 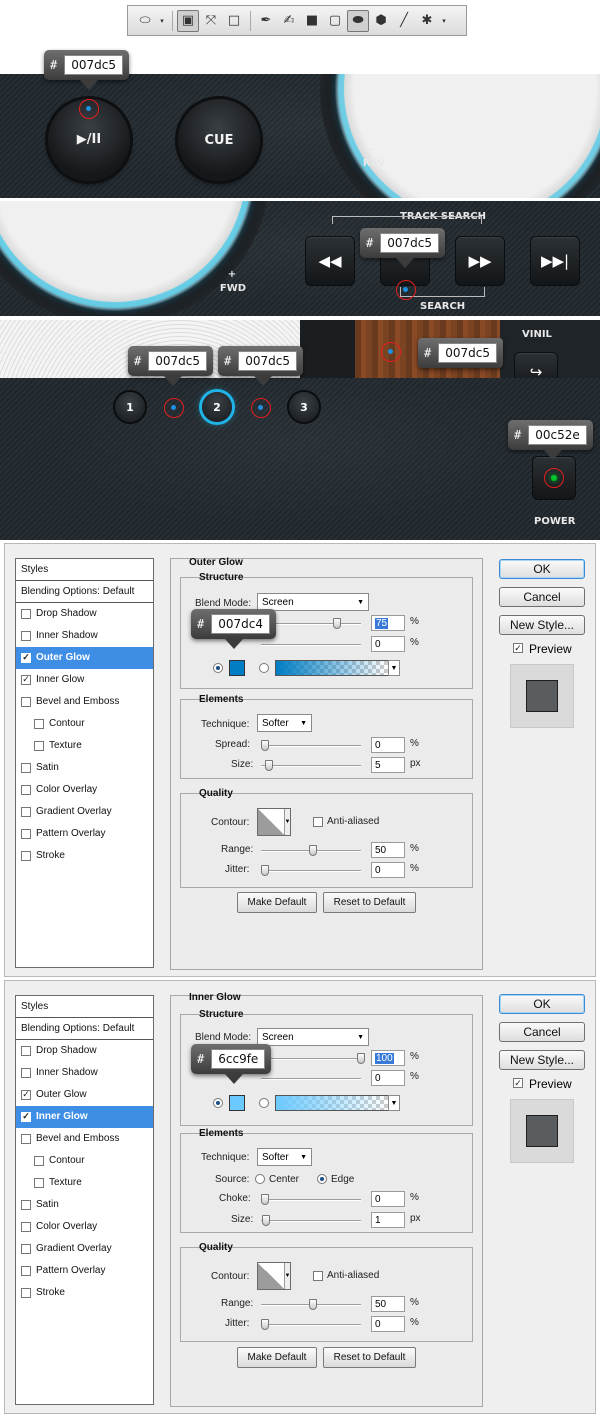 What do you see at coordinates (480, 261) in the screenshot?
I see `search-forward-button: ▶▶` at bounding box center [480, 261].